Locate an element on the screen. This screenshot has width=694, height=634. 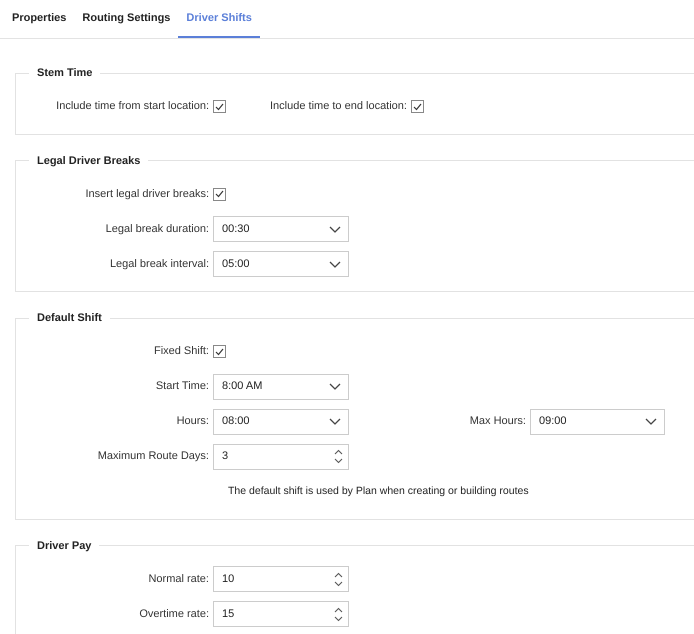
help-text: The default shift is used by Plan when creating or building routes is located at coordinates (378, 491).